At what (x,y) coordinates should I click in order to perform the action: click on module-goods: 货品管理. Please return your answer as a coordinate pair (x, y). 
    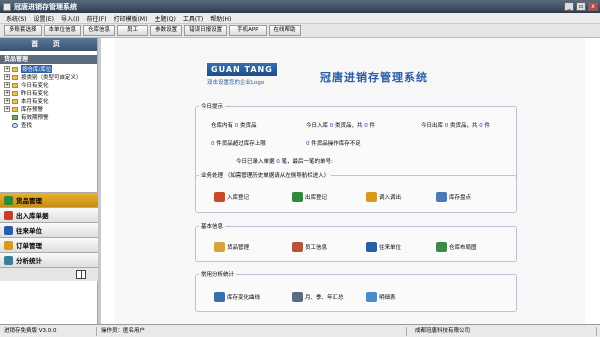
    Looking at the image, I should click on (49, 199).